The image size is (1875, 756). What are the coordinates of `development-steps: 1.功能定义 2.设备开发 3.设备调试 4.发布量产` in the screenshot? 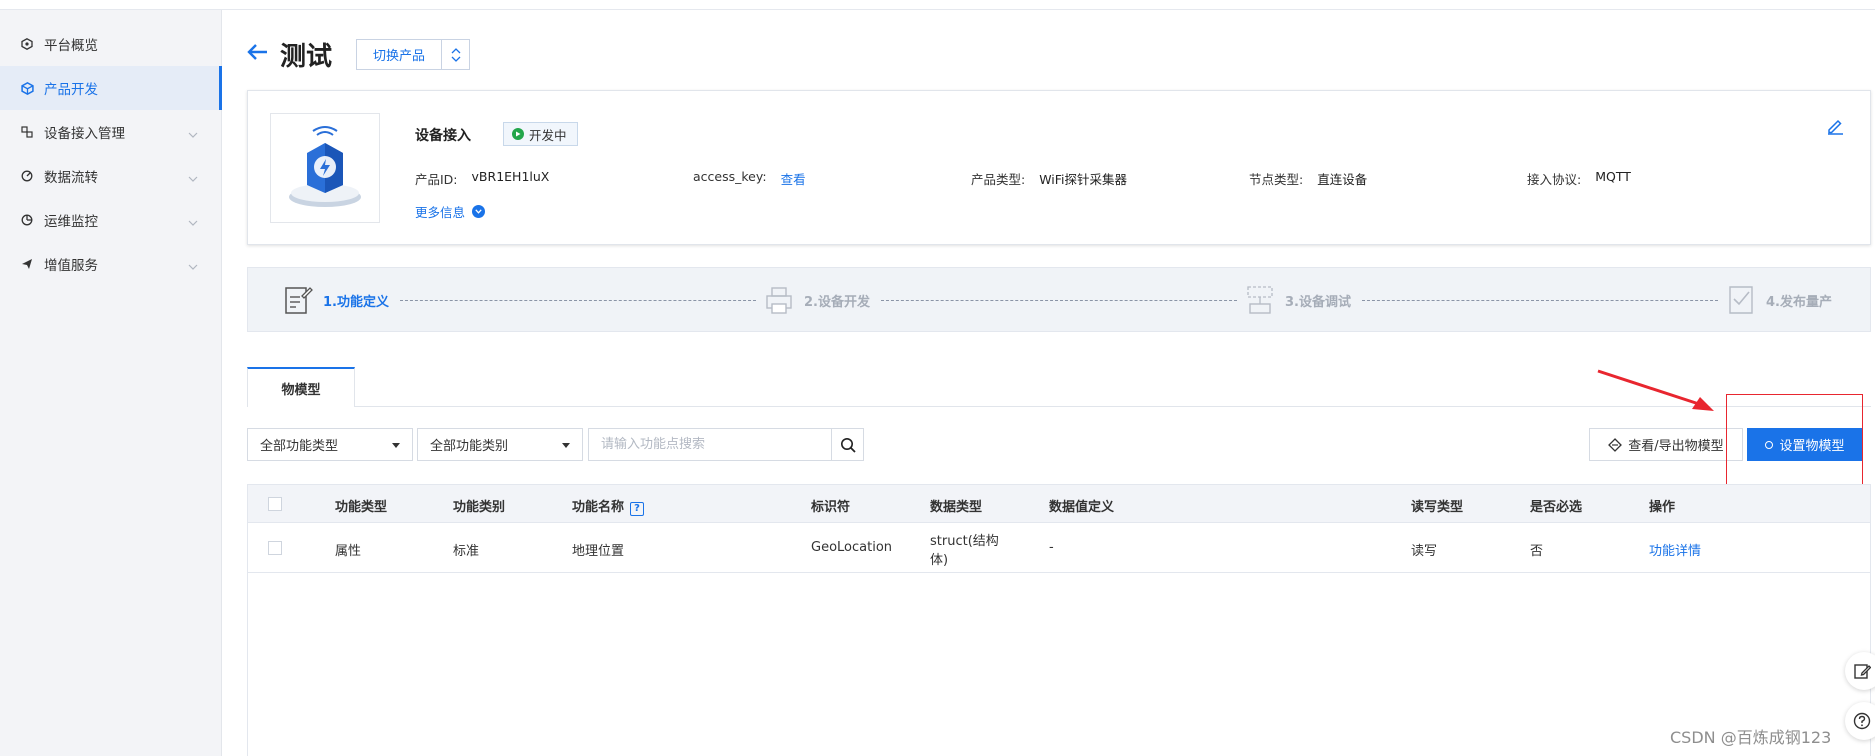 It's located at (1059, 299).